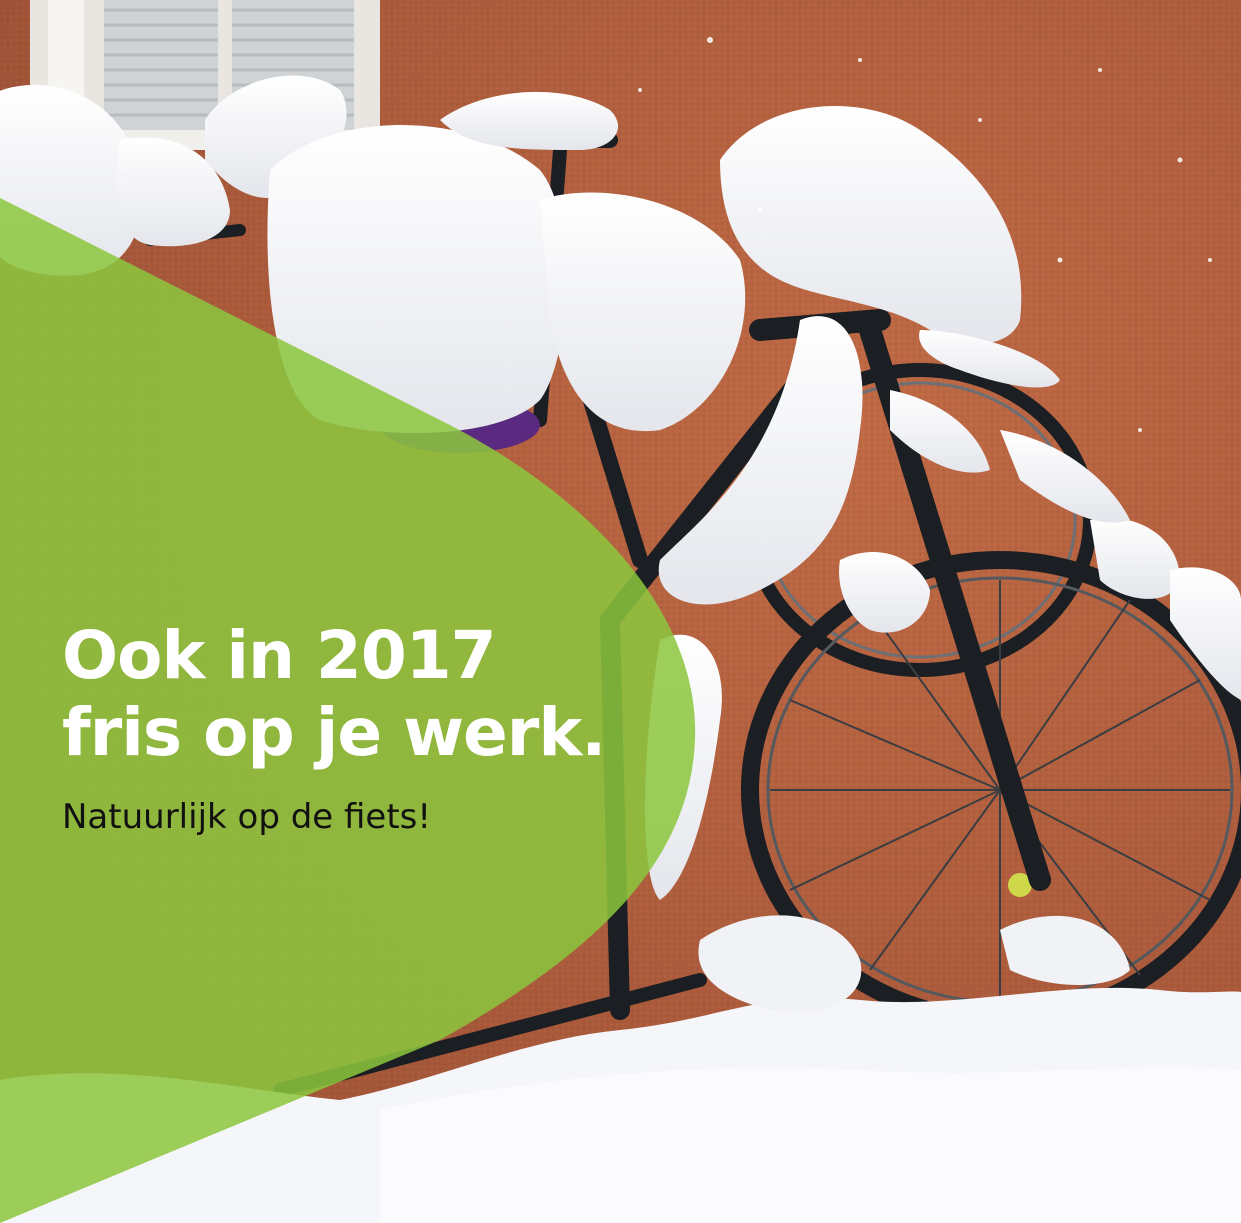 This screenshot has width=1241, height=1223. What do you see at coordinates (279, 655) in the screenshot?
I see `headline-line-1: Ook in 2017` at bounding box center [279, 655].